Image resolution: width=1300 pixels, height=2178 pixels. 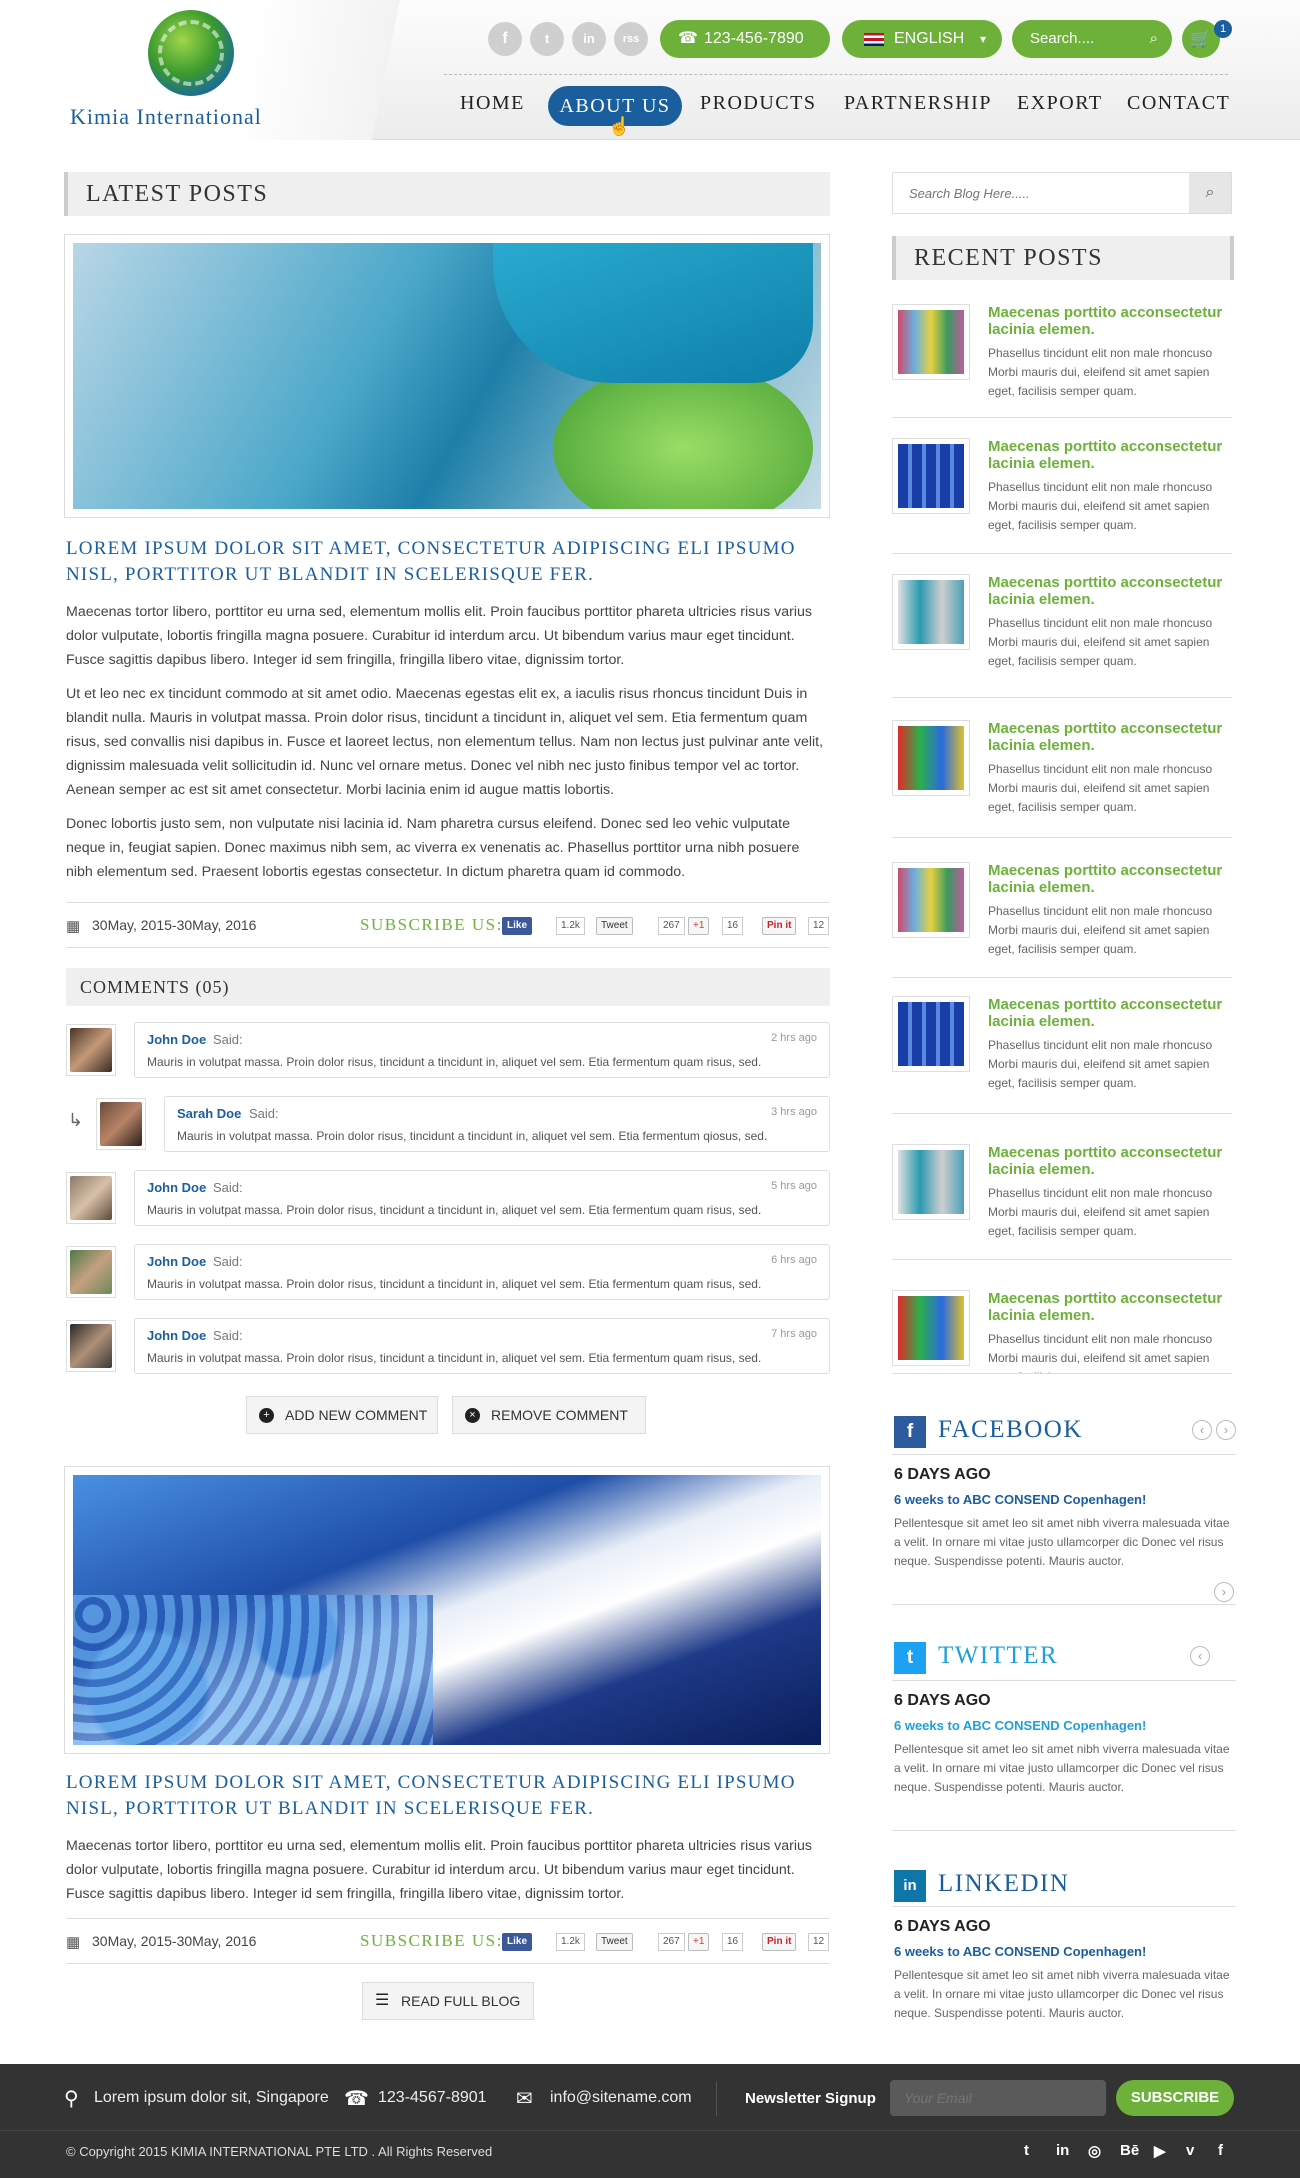 What do you see at coordinates (1041, 193) in the screenshot?
I see `blog-search-input` at bounding box center [1041, 193].